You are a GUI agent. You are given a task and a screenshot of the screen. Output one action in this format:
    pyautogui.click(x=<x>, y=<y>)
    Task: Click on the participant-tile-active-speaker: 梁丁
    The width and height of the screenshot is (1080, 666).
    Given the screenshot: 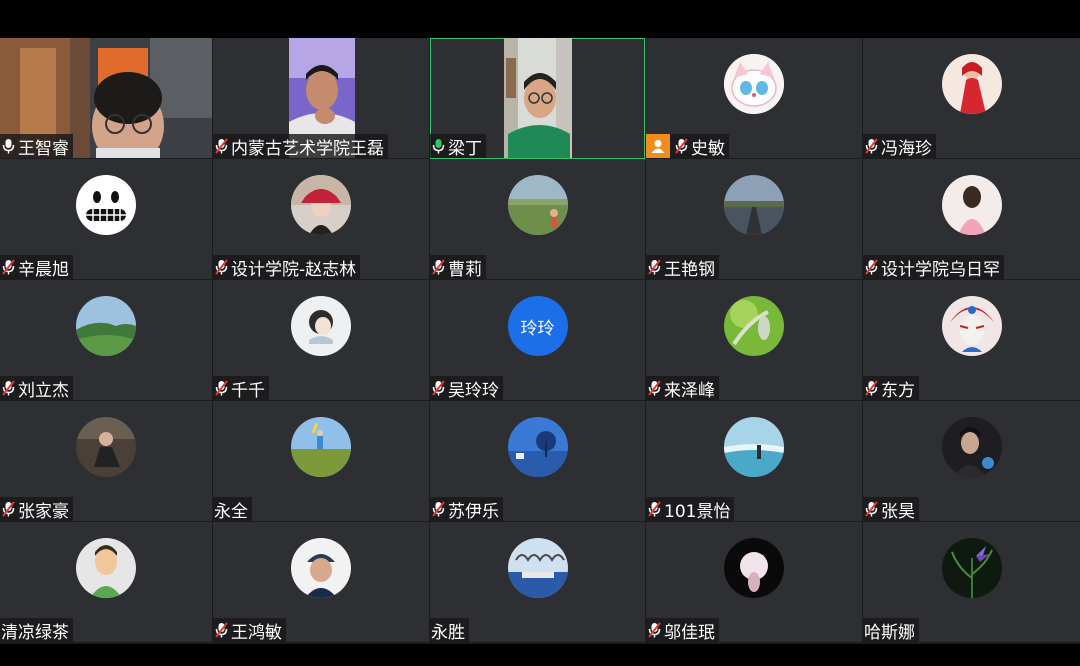 What is the action you would take?
    pyautogui.click(x=537, y=98)
    